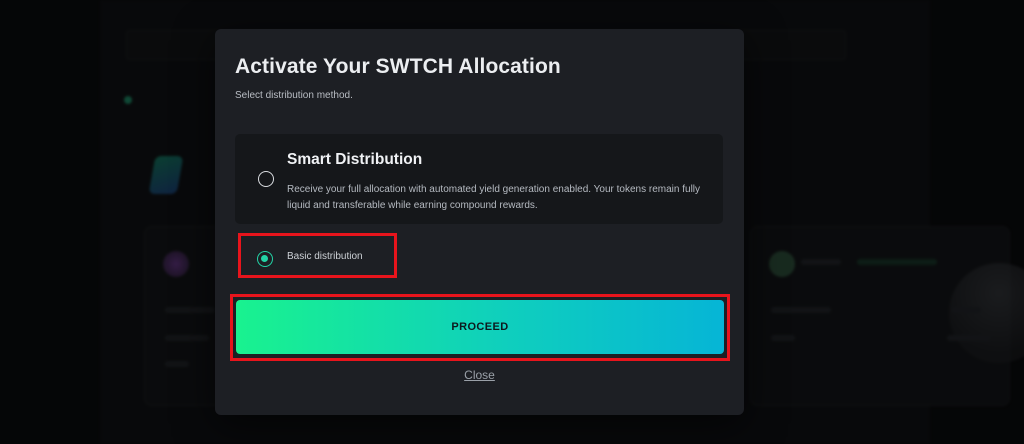  I want to click on proceed-button: PROCEED, so click(480, 327).